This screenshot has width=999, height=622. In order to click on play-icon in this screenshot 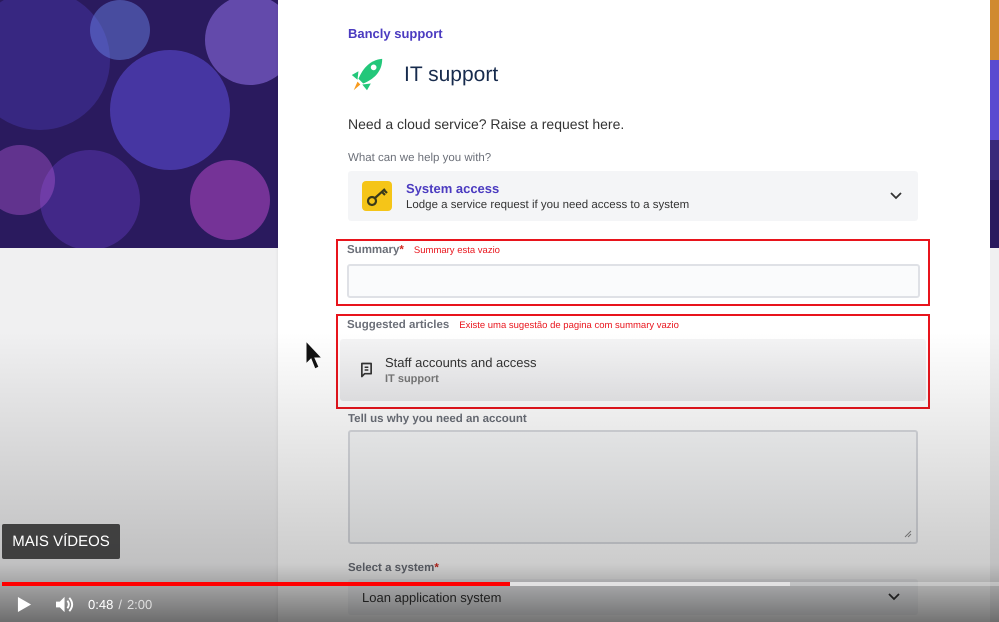, I will do `click(24, 604)`.